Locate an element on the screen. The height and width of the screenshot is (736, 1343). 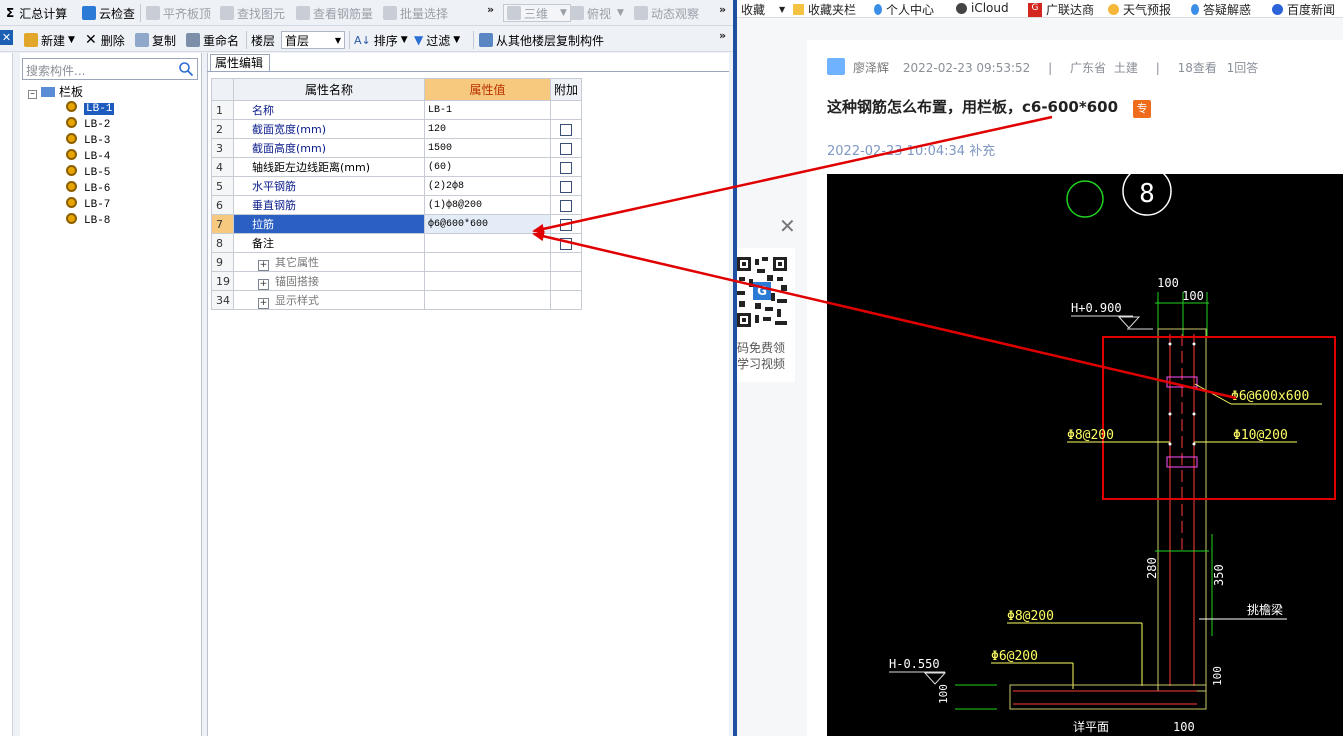
row-number: 19 is located at coordinates (222, 281).